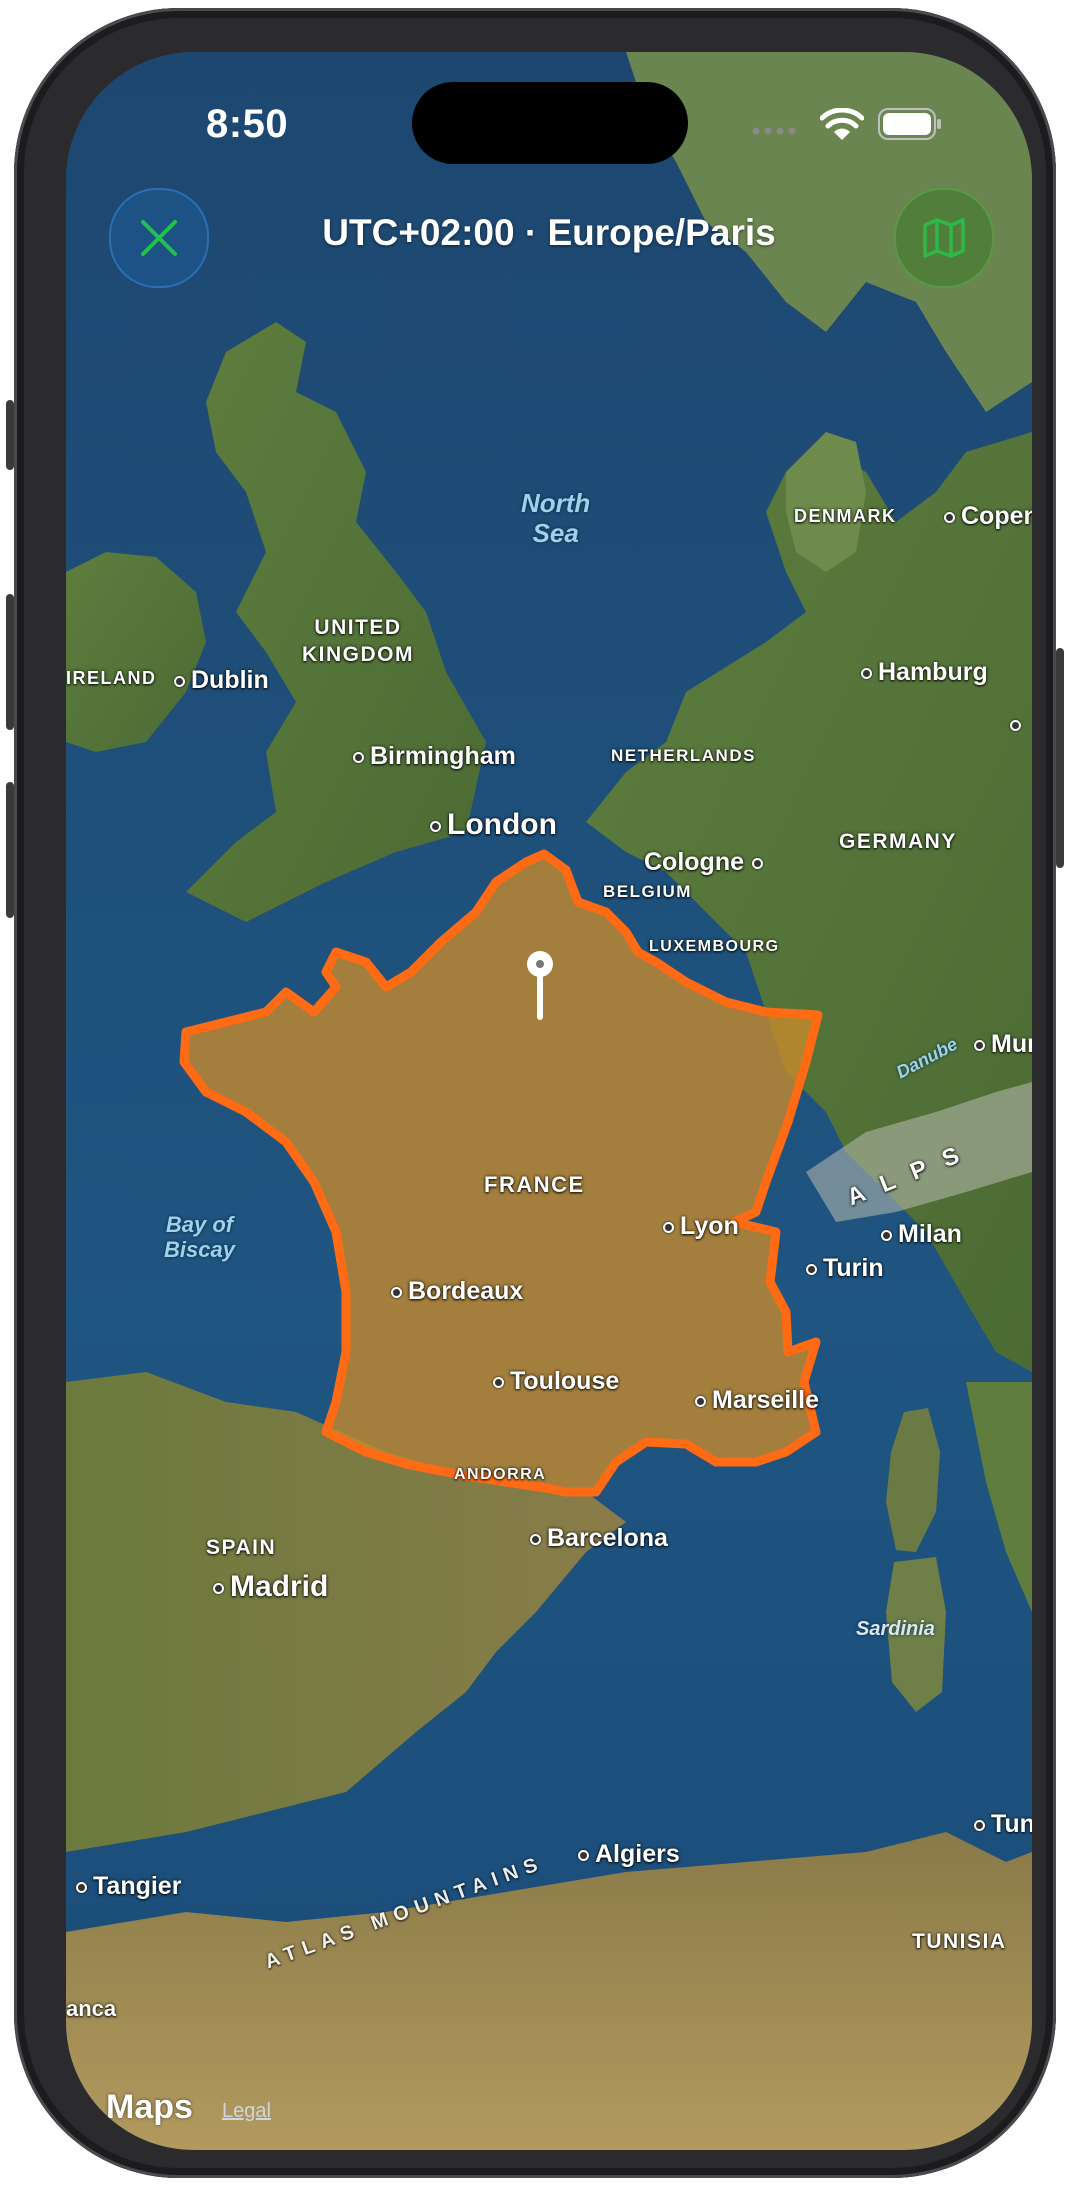  Describe the element at coordinates (199, 1237) in the screenshot. I see `label-bay-of-biscay: Bay of Biscay` at that location.